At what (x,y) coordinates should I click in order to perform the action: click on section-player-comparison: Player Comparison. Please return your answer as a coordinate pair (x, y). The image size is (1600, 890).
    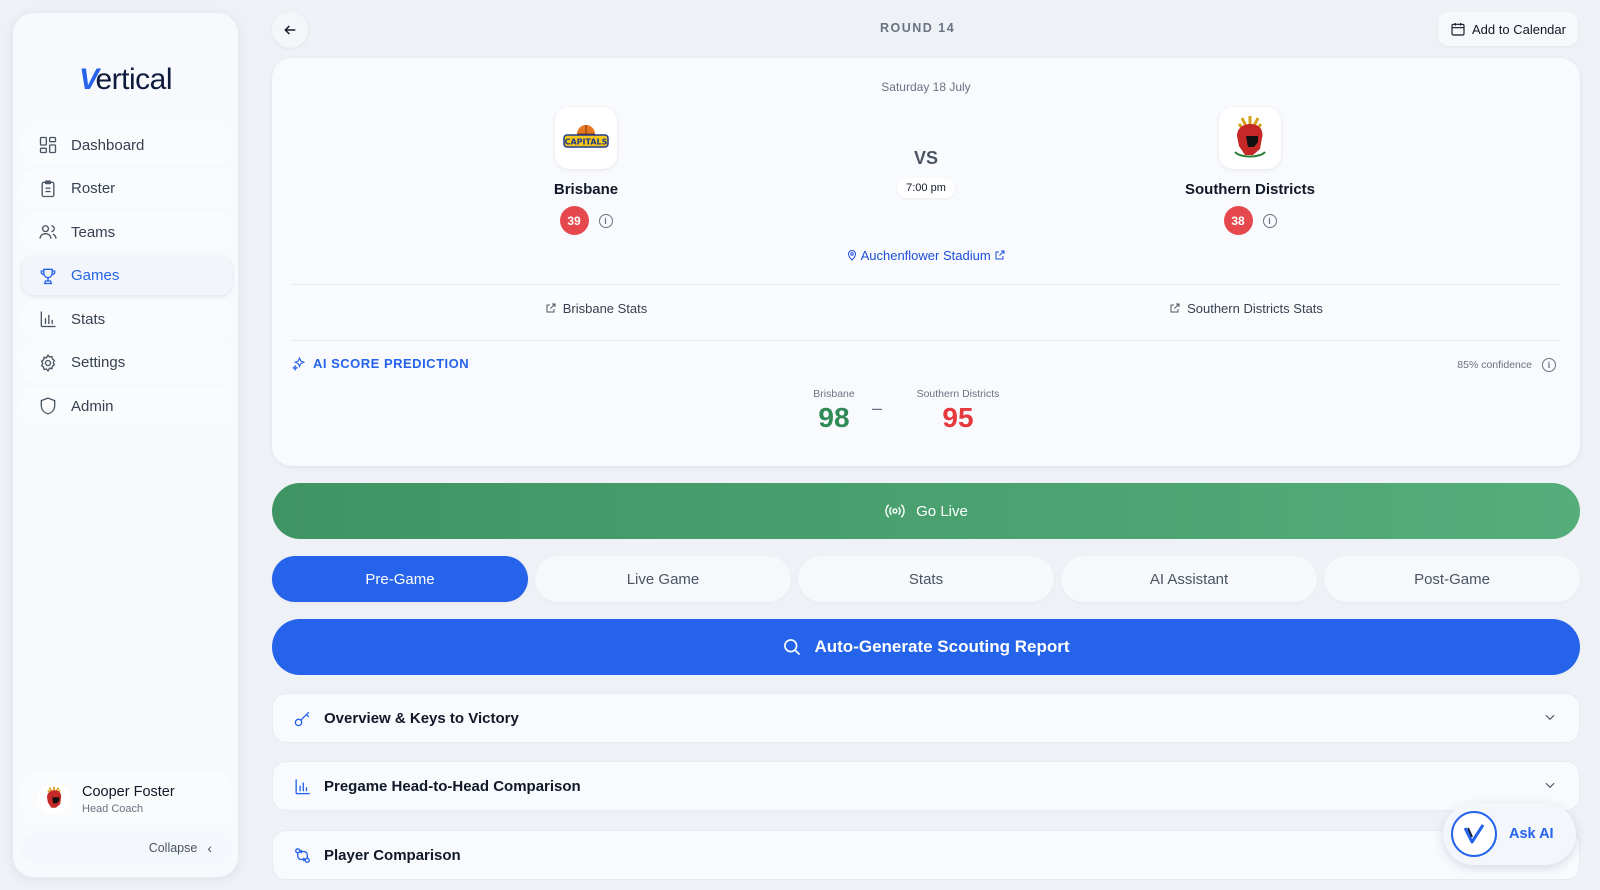
    Looking at the image, I should click on (926, 855).